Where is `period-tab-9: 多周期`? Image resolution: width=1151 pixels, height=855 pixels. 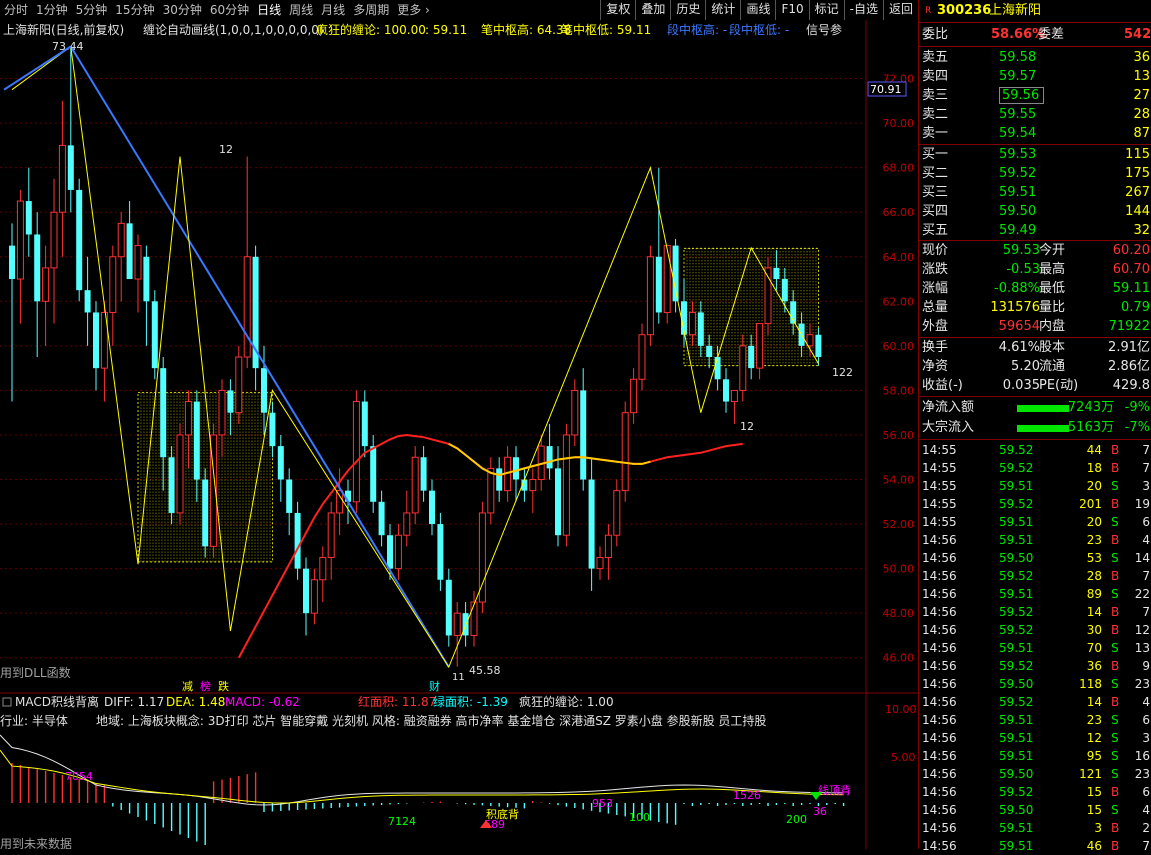
period-tab-9: 多周期 is located at coordinates (371, 10).